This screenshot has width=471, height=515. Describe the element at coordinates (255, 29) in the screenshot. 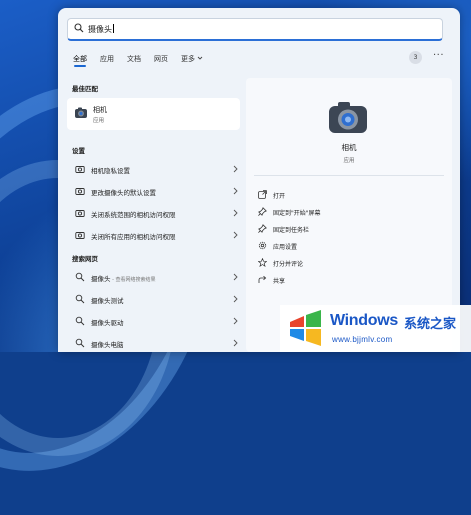

I see `search-box: 摄像头` at that location.